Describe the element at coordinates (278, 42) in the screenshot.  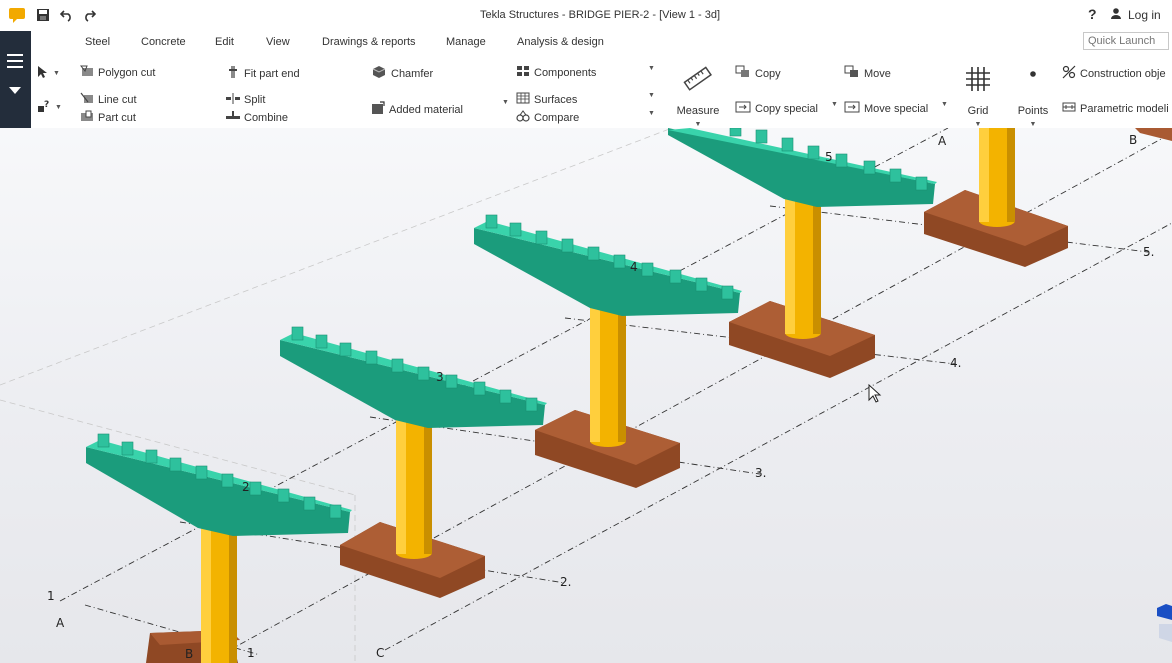
I see `tab-view: View` at that location.